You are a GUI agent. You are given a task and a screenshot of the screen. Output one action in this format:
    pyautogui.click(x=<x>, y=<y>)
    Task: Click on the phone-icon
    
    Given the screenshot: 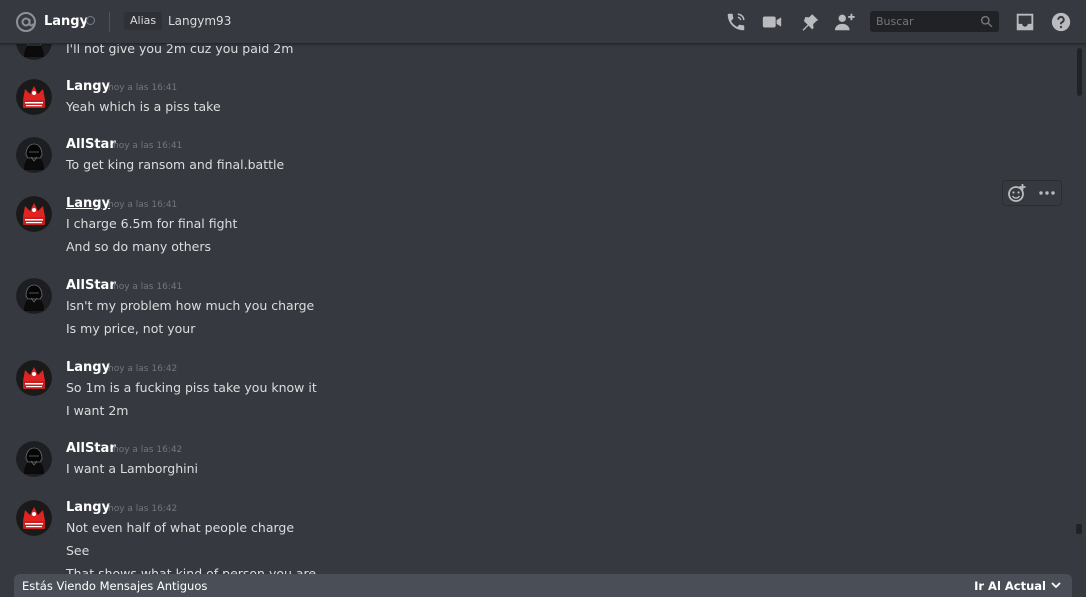 What is the action you would take?
    pyautogui.click(x=736, y=22)
    